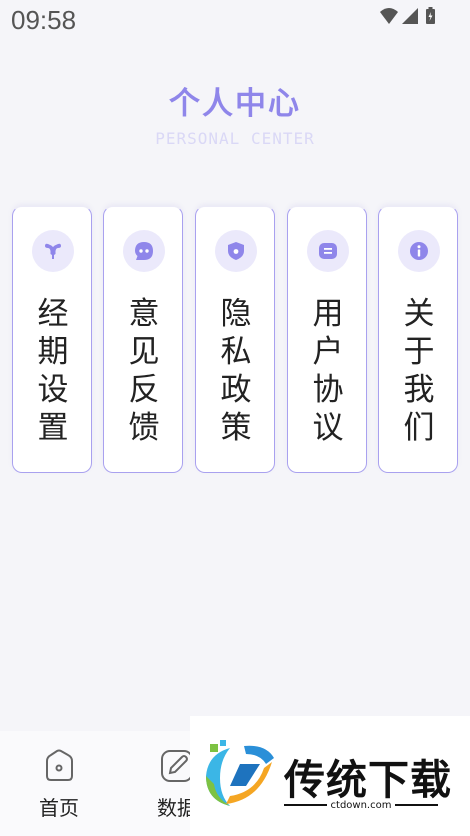 The image size is (470, 836). What do you see at coordinates (53, 251) in the screenshot?
I see `uterus-icon` at bounding box center [53, 251].